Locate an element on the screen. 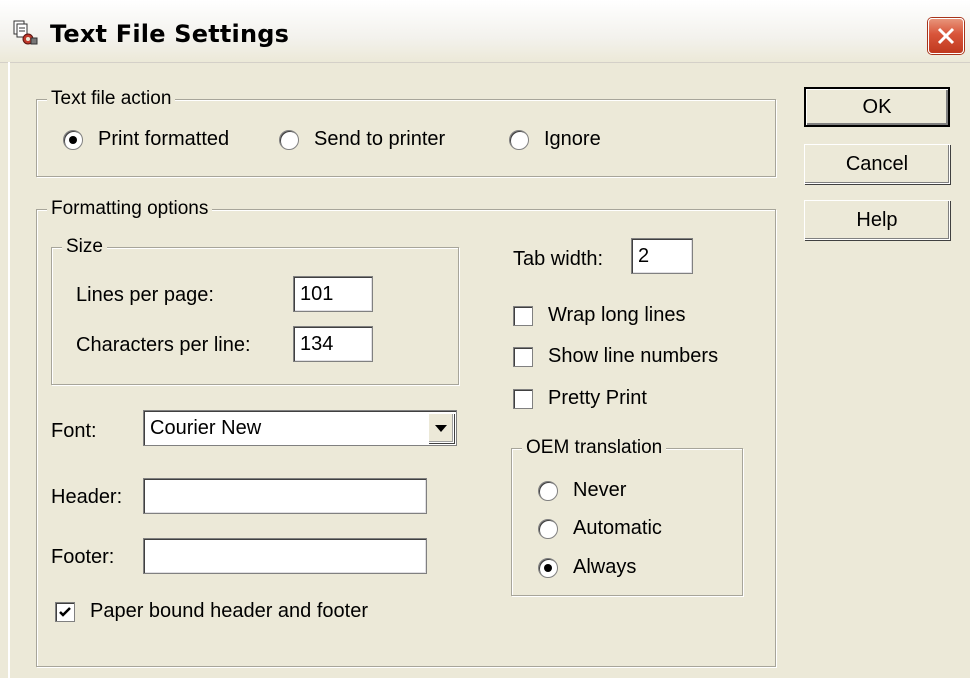  lines-per-page-label: Lines per page: is located at coordinates (145, 295).